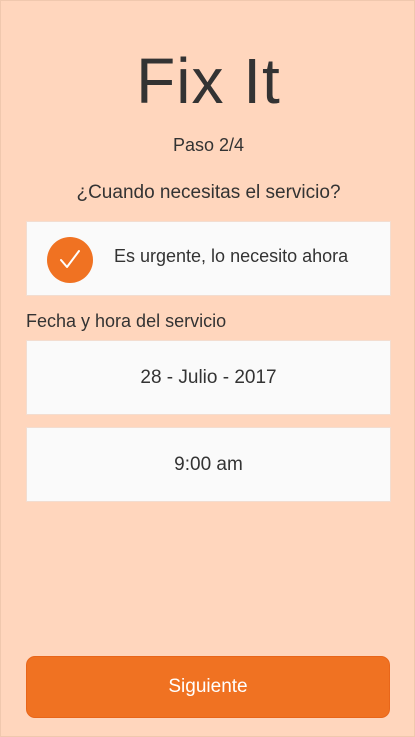 This screenshot has width=415, height=737. I want to click on urgent-option-card: Es urgente, lo necesito ahora, so click(208, 258).